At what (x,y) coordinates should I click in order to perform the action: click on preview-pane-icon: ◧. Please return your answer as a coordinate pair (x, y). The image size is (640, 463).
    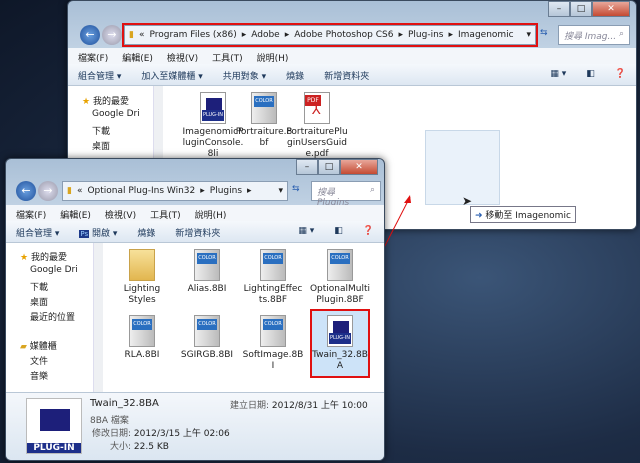
    Looking at the image, I should click on (338, 231).